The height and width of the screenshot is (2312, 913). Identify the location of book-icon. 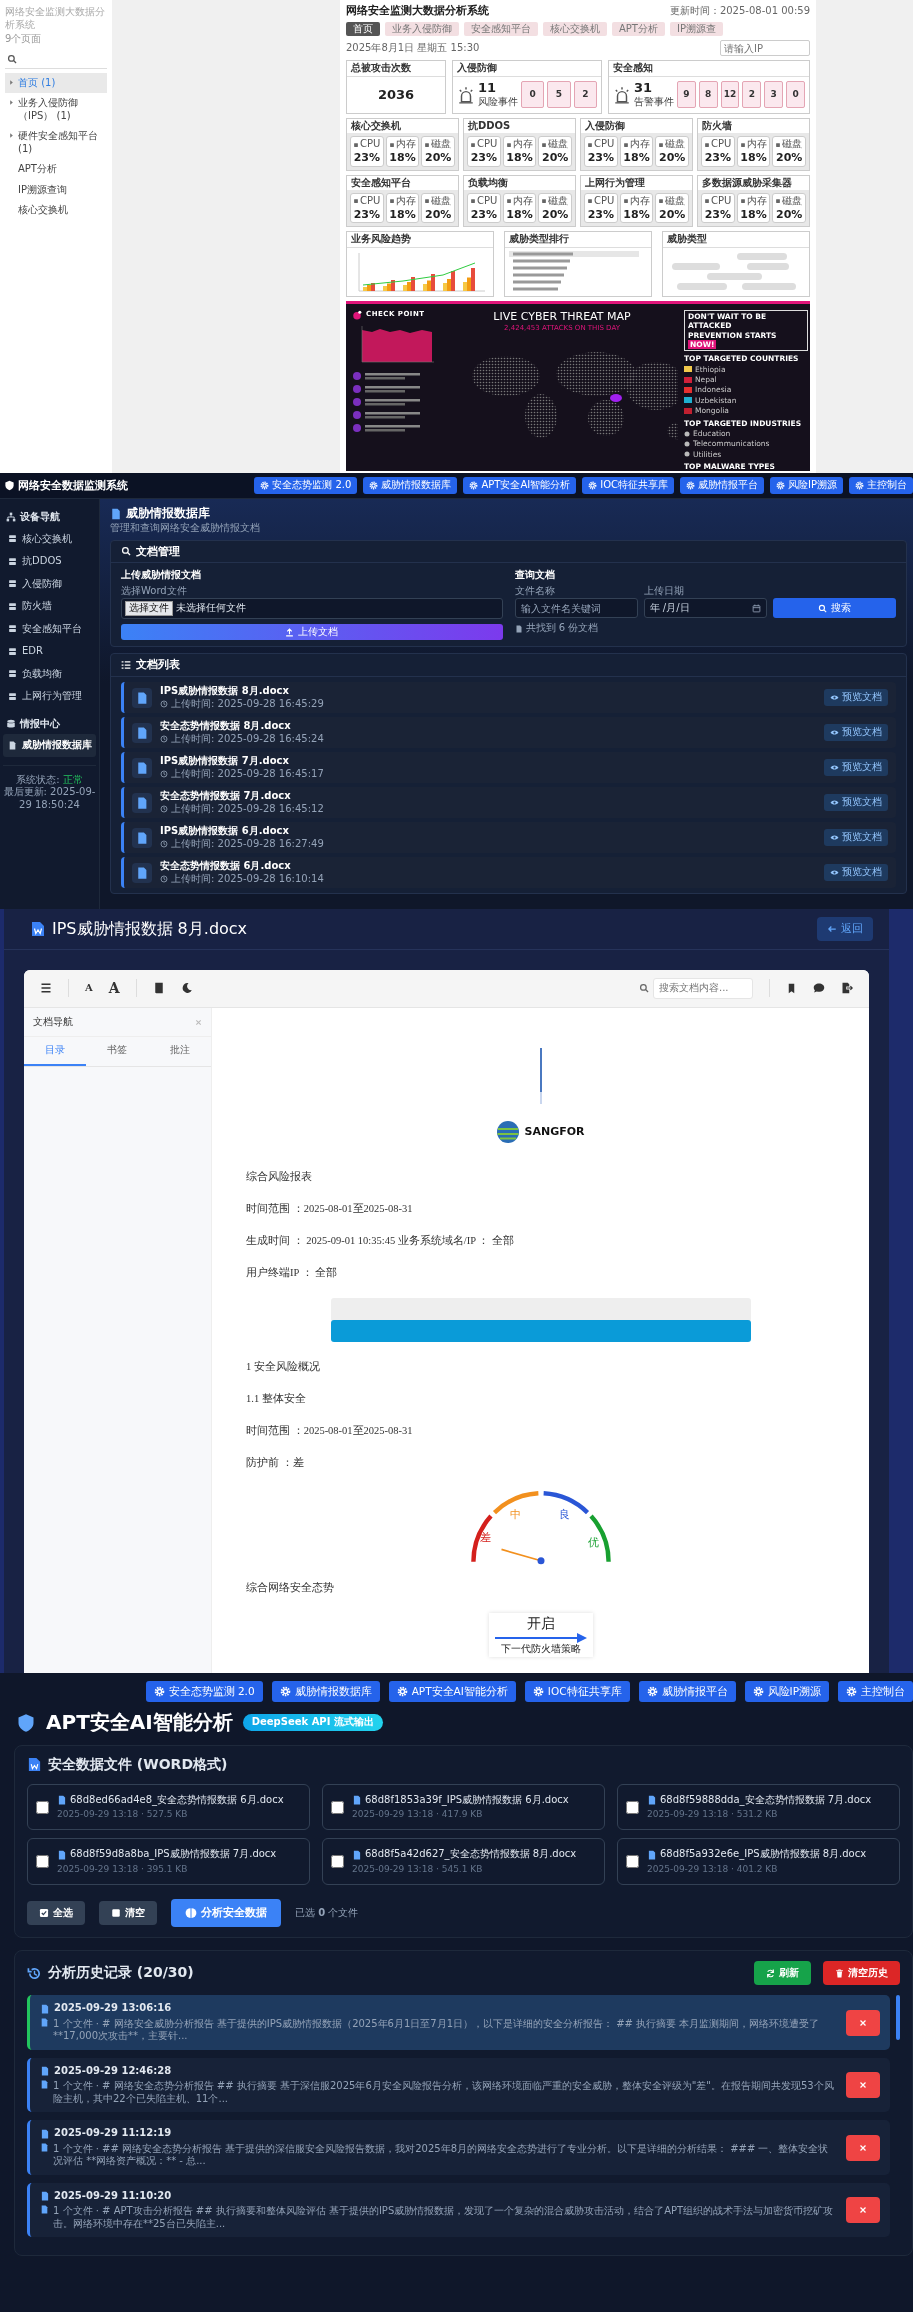
(158, 988).